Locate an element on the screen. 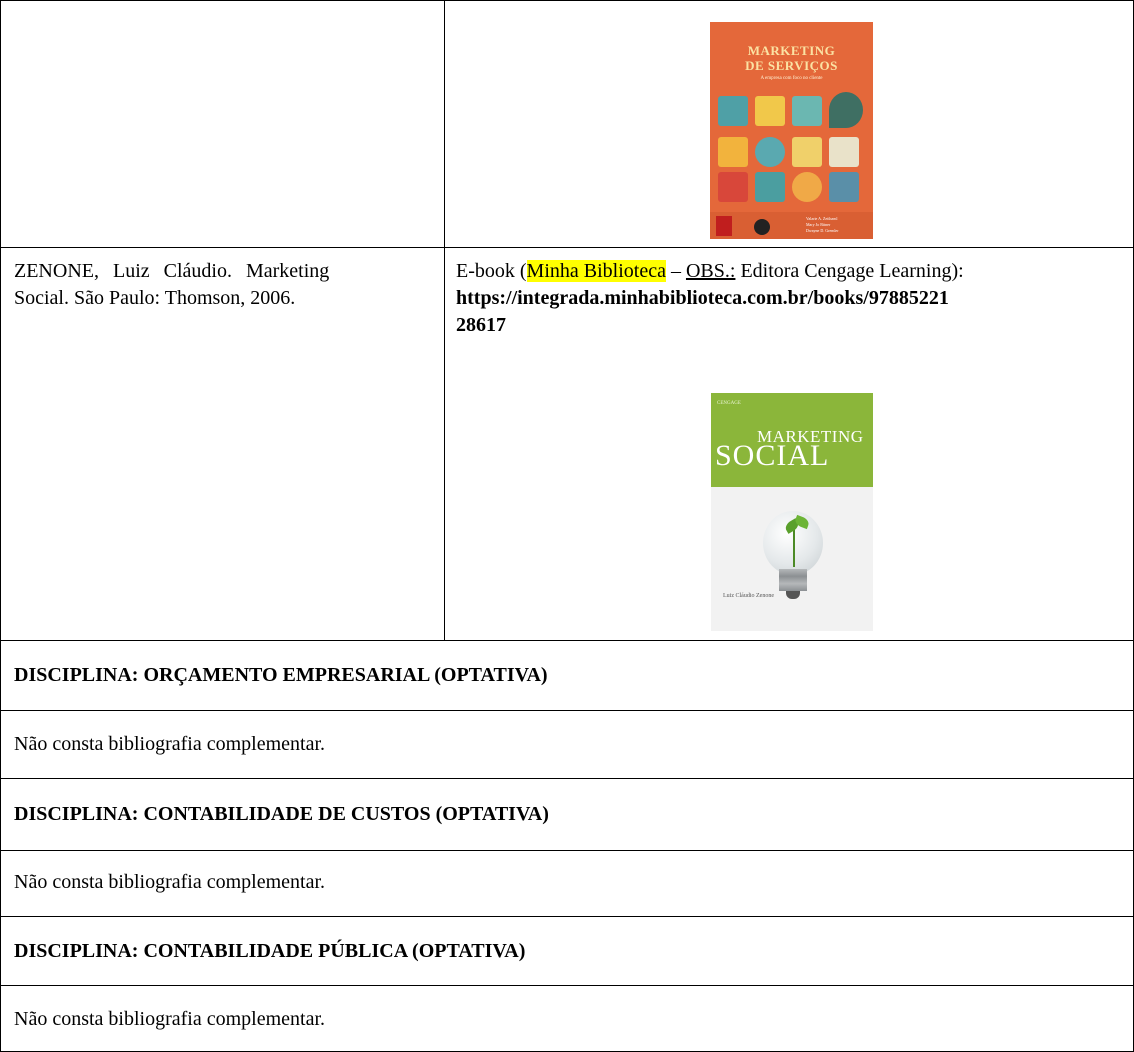 This screenshot has height=1052, width=1134. publisher-logo-icon is located at coordinates (724, 226).